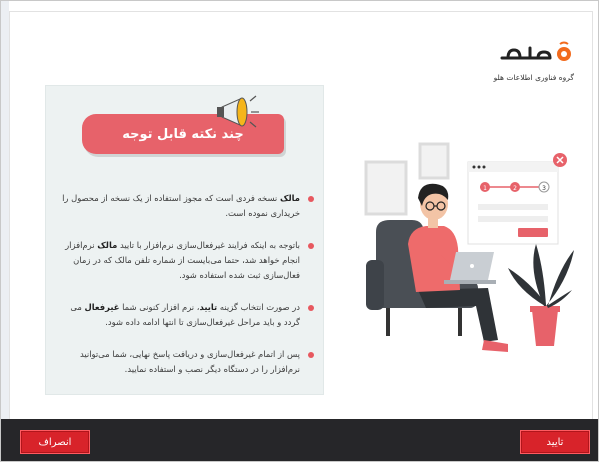 This screenshot has height=462, width=599. Describe the element at coordinates (434, 161) in the screenshot. I see `wall-frame-right` at that location.